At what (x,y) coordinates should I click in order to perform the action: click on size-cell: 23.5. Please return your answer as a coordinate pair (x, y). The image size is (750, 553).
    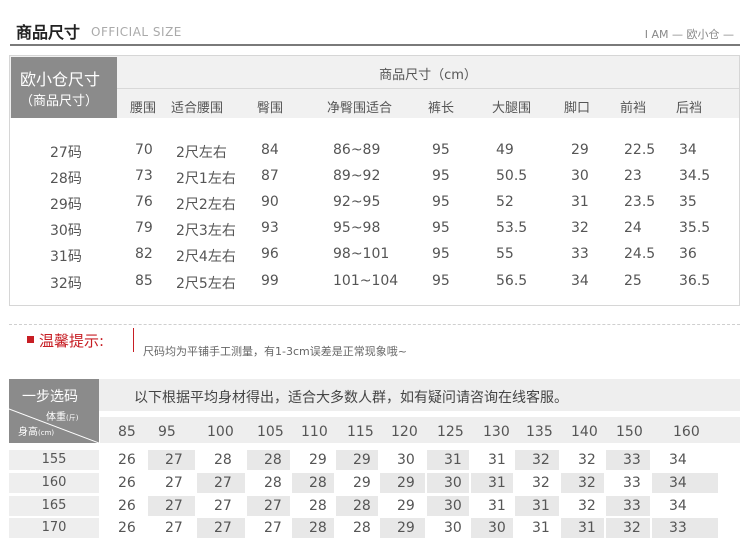
    Looking at the image, I should click on (640, 202).